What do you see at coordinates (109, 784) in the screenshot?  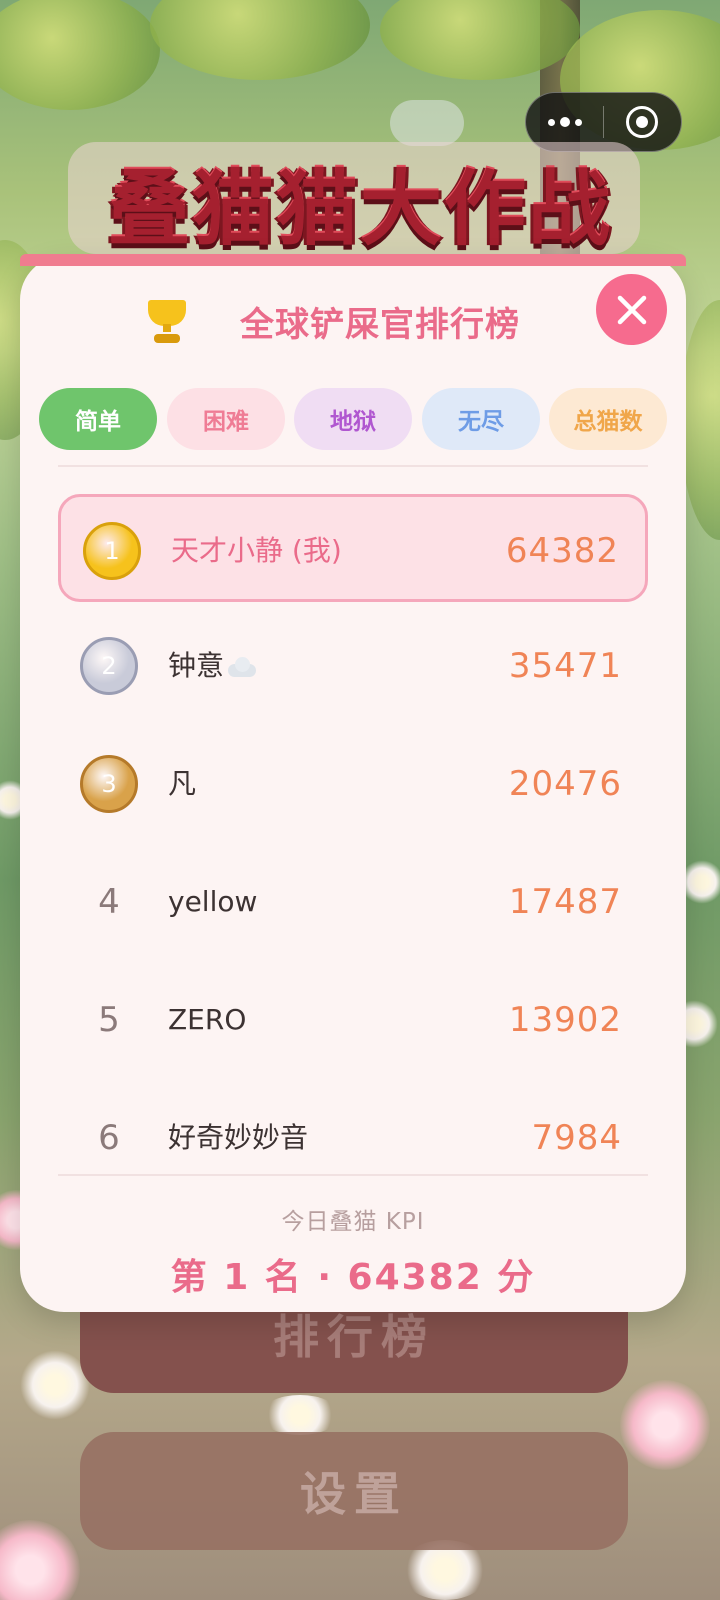 I see `bronze-medal-icon: 3` at bounding box center [109, 784].